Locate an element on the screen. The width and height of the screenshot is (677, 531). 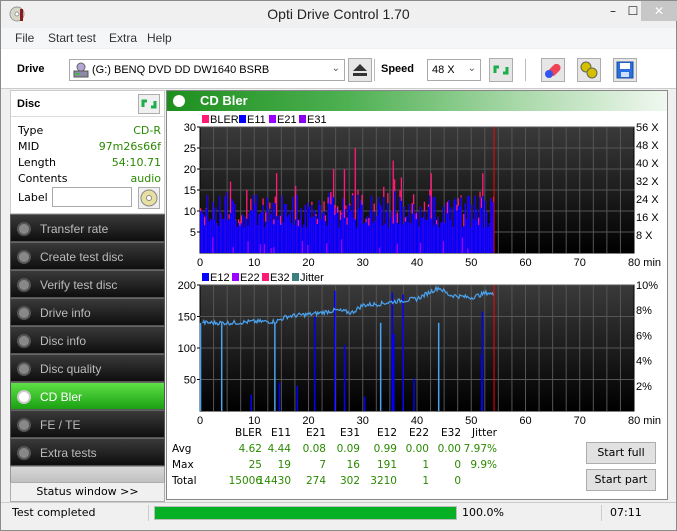
nav-disc-quality: Disc quality is located at coordinates (87, 368).